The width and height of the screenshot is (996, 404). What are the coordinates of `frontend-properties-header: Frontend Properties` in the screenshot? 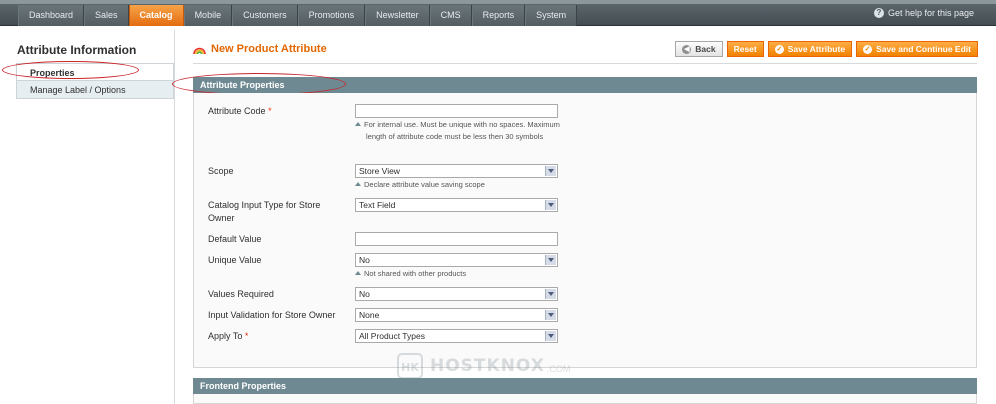 It's located at (585, 386).